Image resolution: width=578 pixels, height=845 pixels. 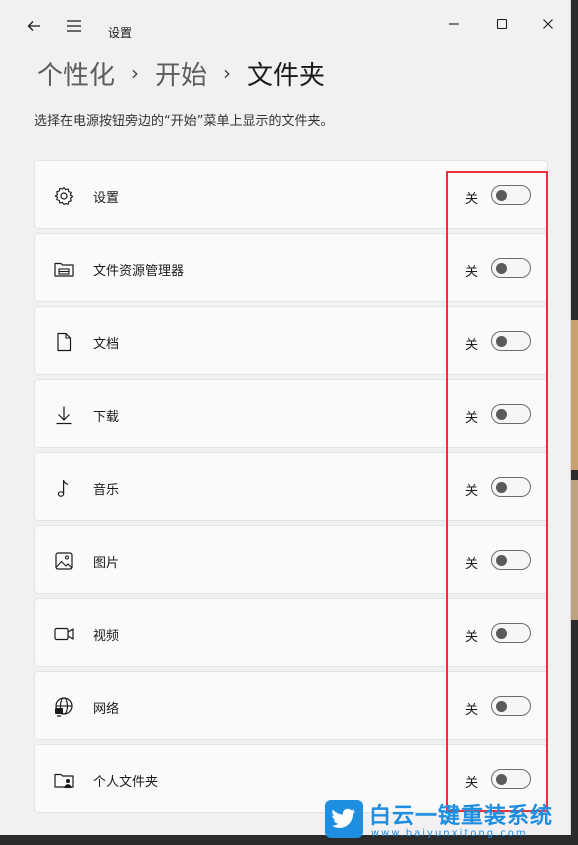 What do you see at coordinates (139, 271) in the screenshot?
I see `folder-label: 文件资源管理器` at bounding box center [139, 271].